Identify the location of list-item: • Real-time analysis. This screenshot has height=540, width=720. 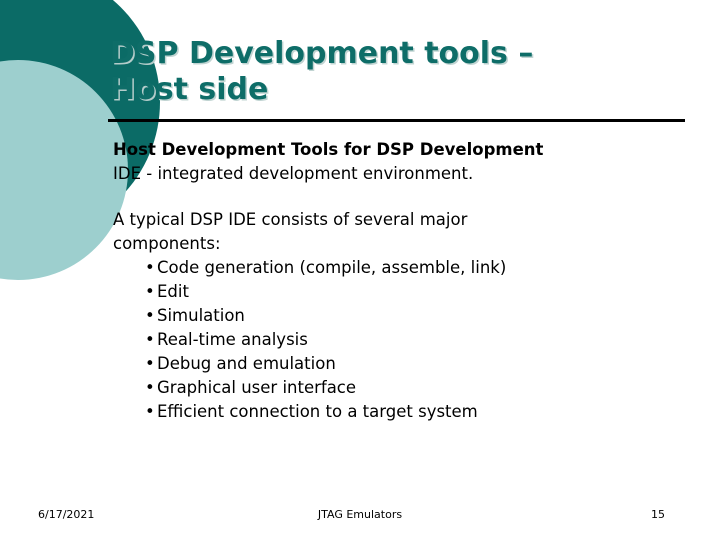
(403, 340).